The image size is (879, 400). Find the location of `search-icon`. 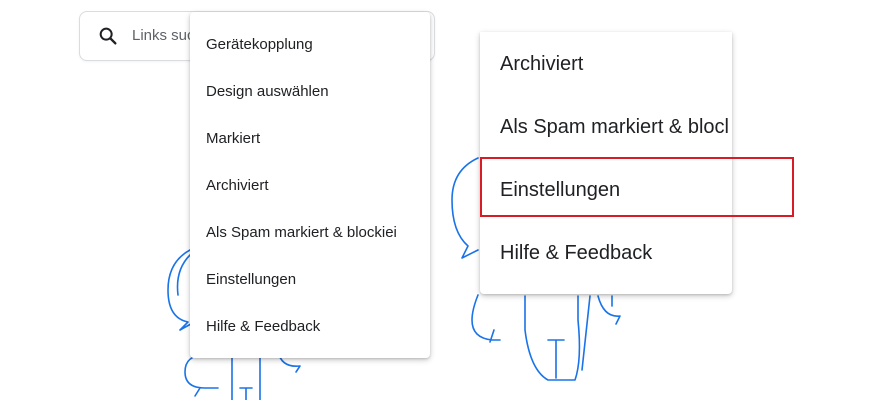

search-icon is located at coordinates (108, 36).